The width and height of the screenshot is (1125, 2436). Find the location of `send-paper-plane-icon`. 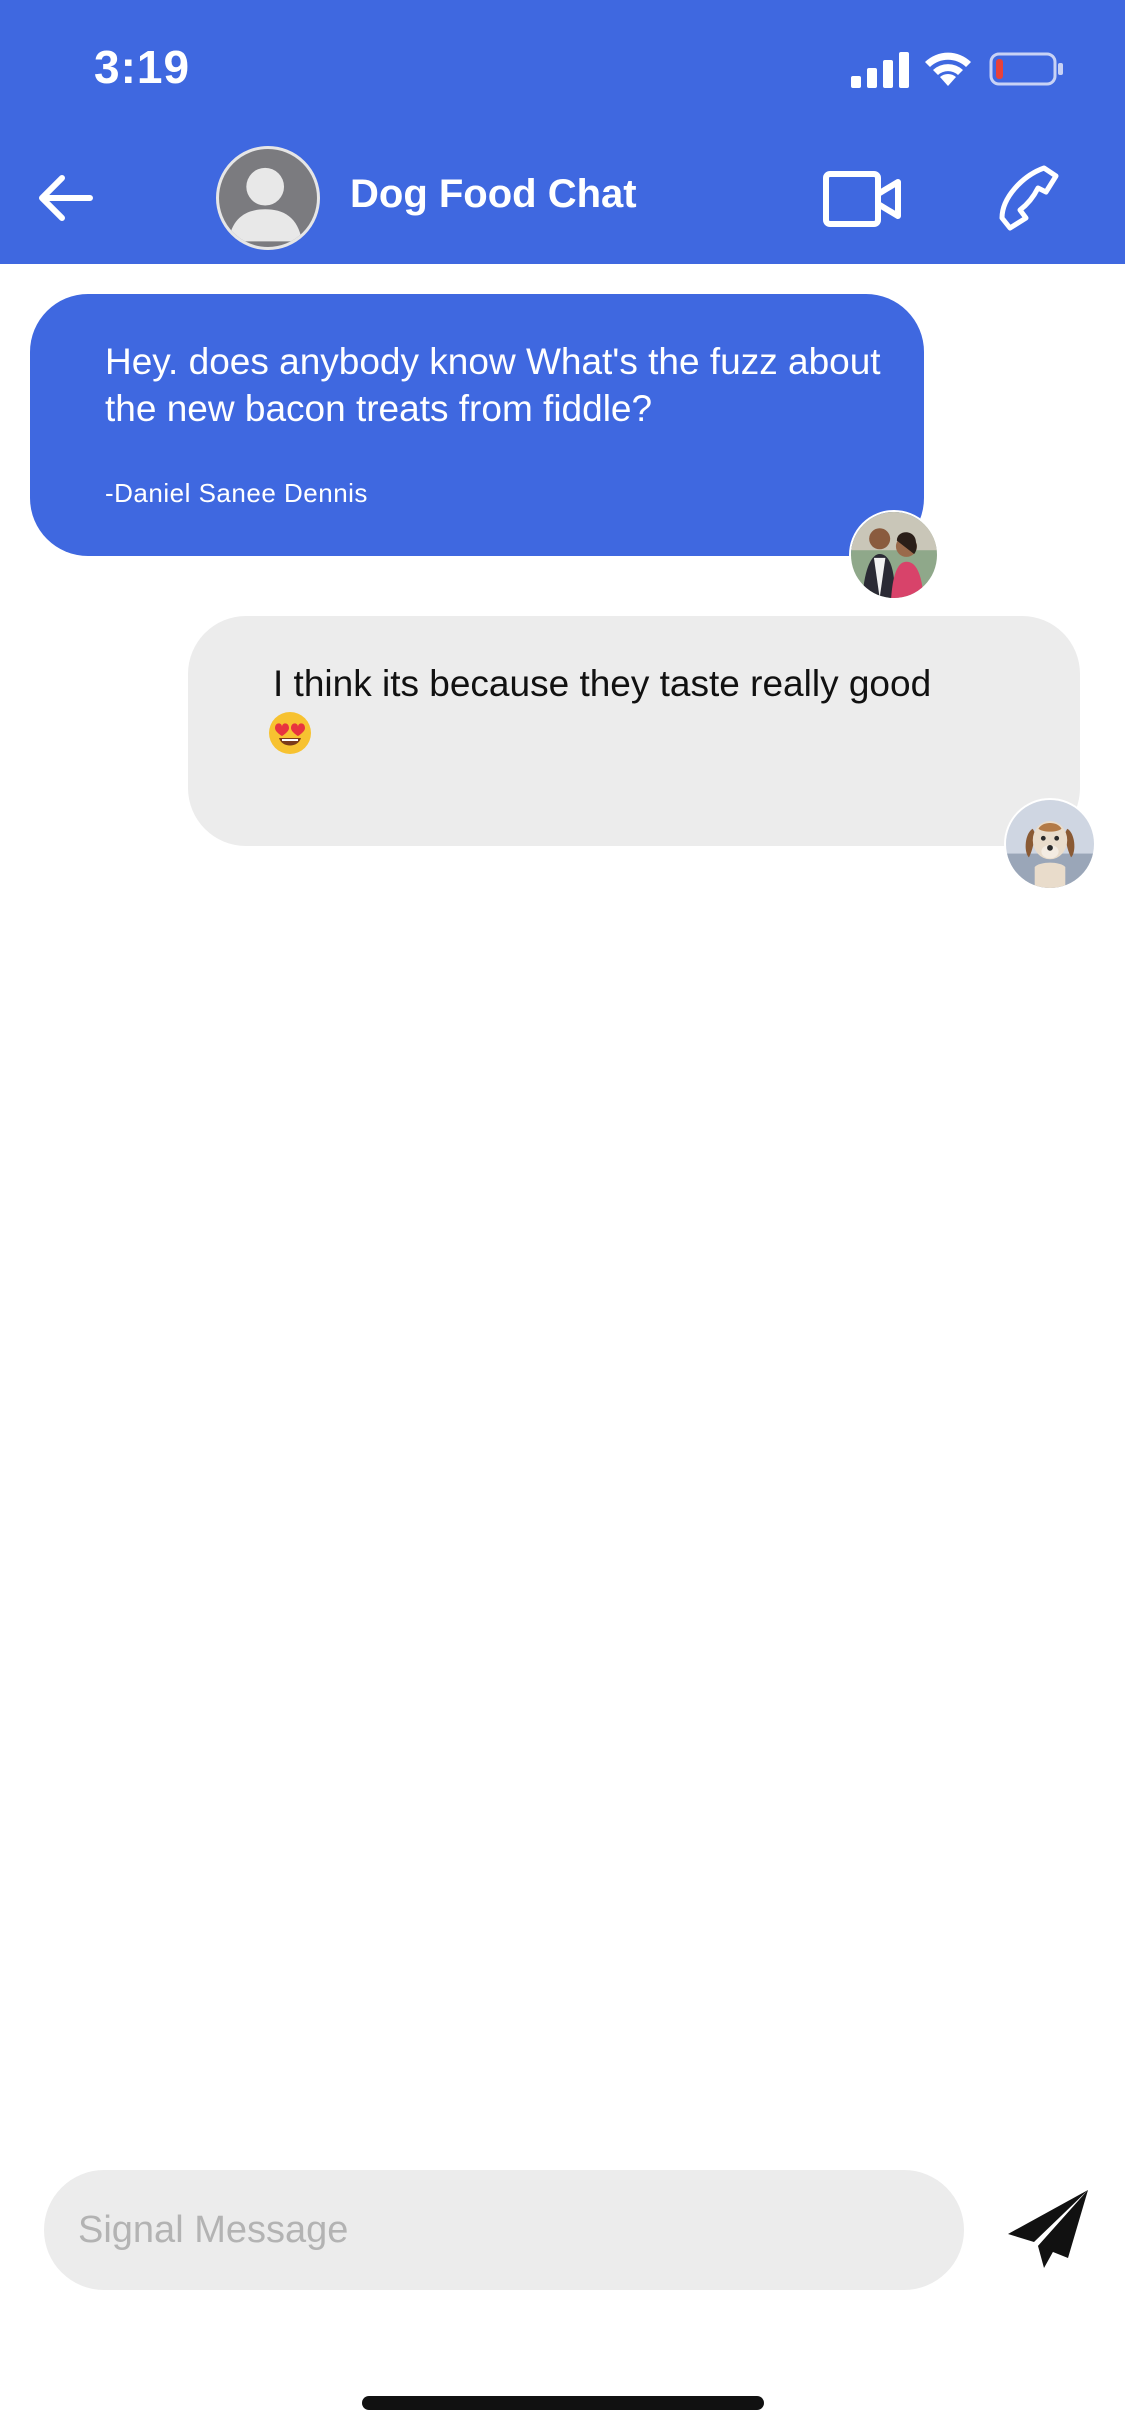

send-paper-plane-icon is located at coordinates (1048, 2229).